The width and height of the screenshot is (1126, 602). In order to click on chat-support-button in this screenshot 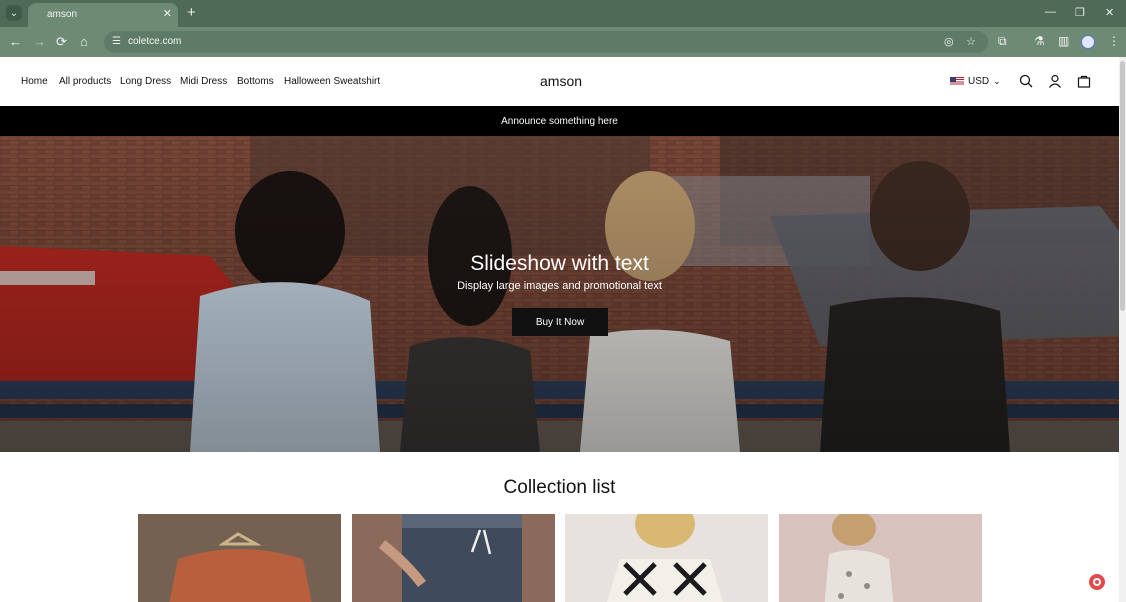, I will do `click(1097, 582)`.